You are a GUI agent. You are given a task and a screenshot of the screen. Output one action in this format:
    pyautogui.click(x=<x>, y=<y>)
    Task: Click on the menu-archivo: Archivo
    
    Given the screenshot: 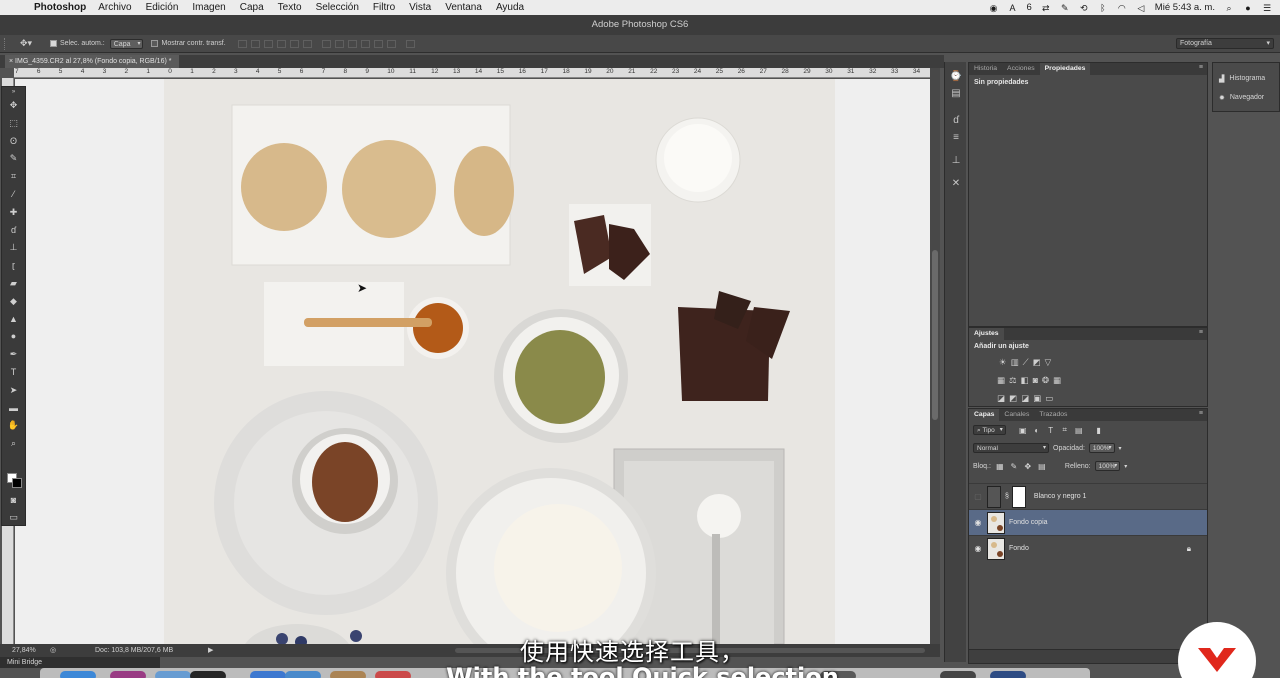 What is the action you would take?
    pyautogui.click(x=114, y=7)
    